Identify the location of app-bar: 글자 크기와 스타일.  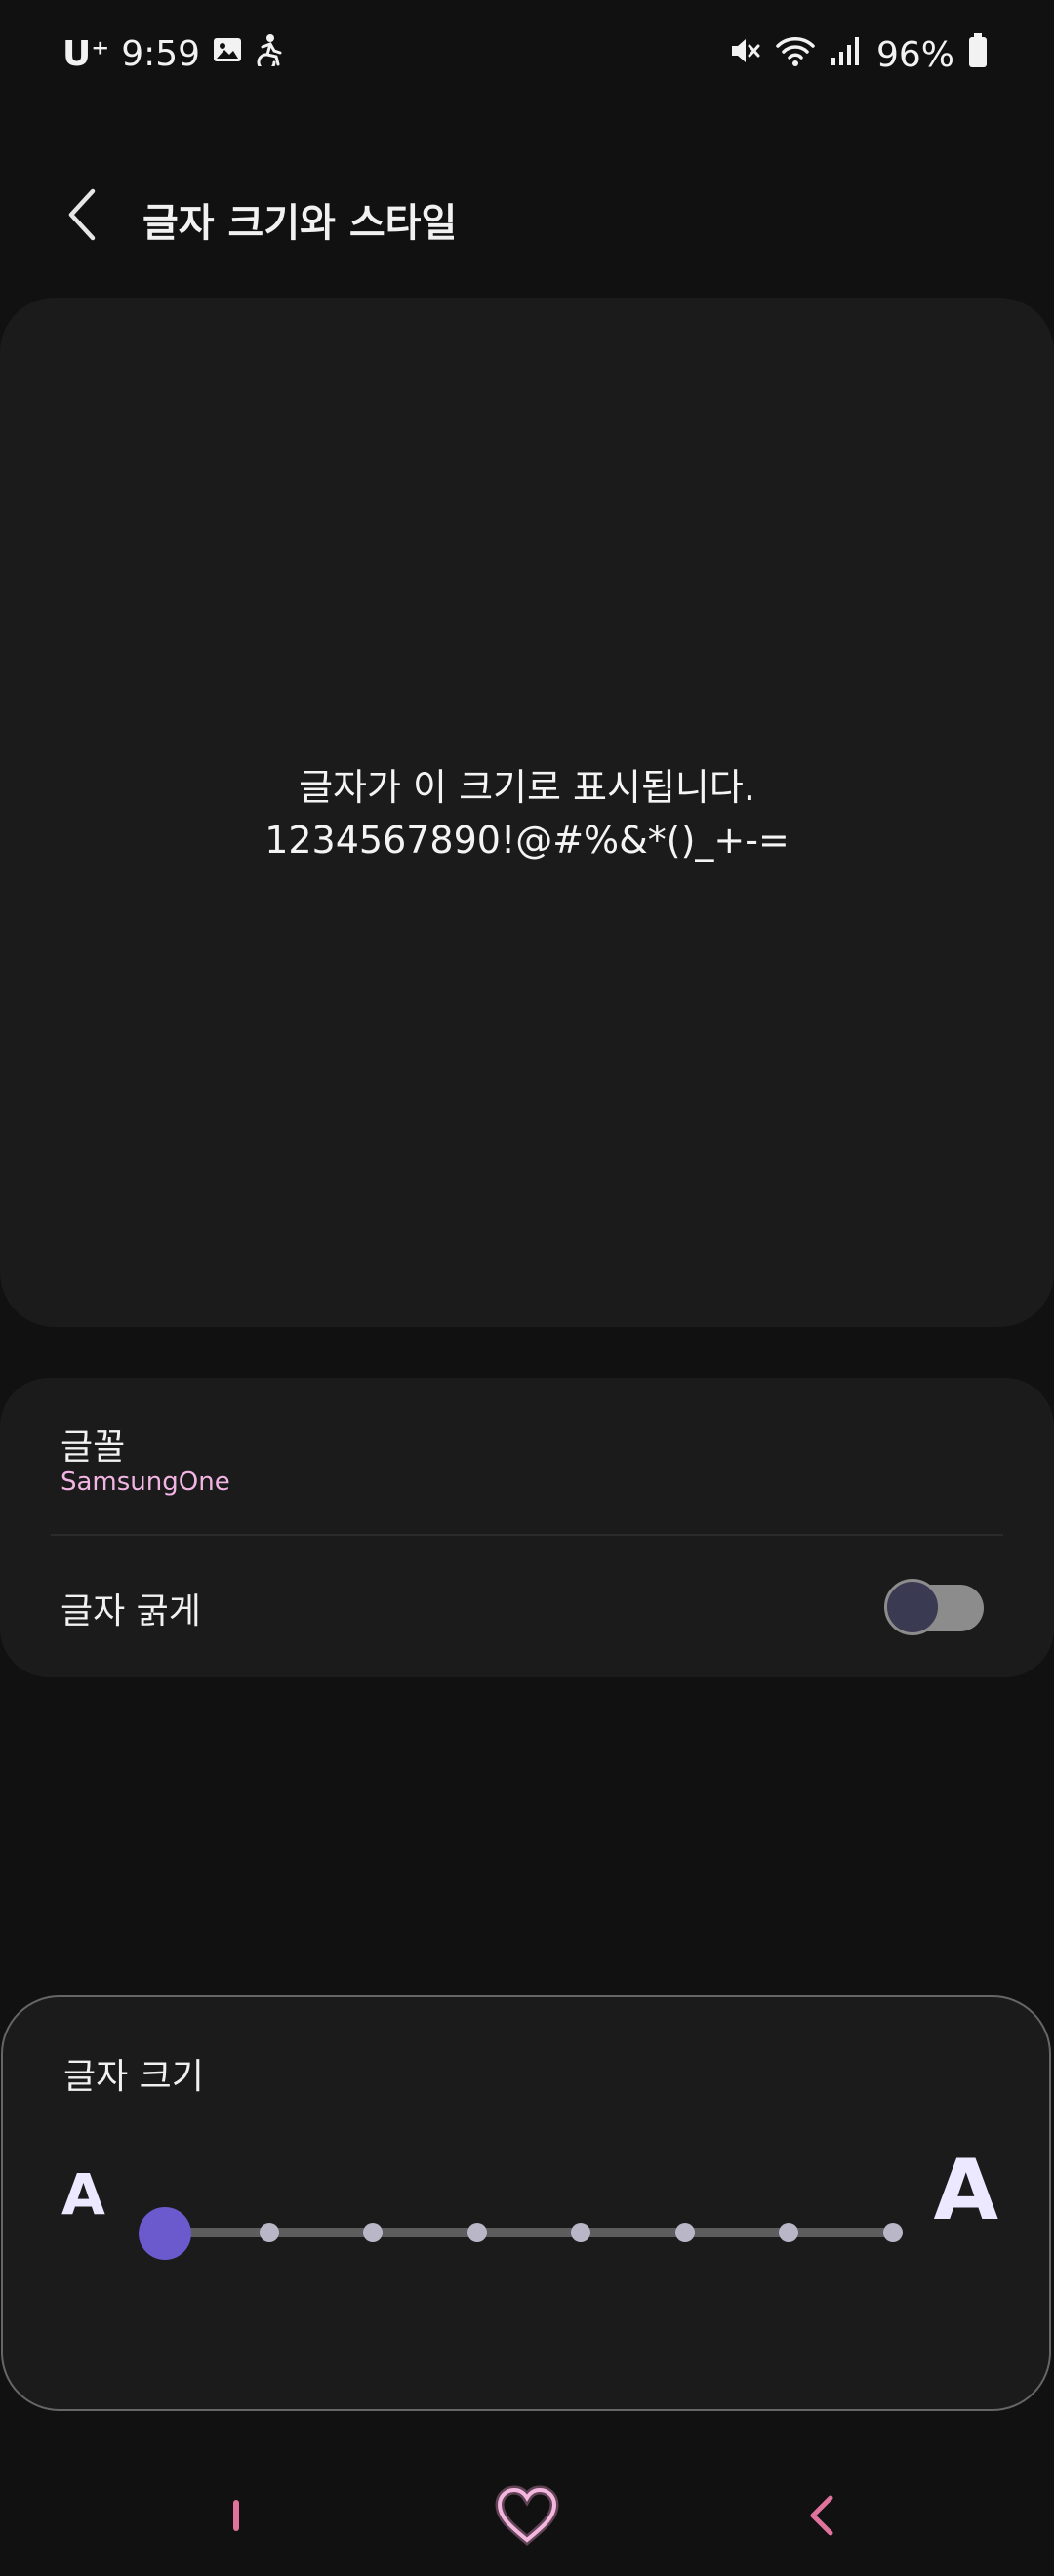
(527, 216).